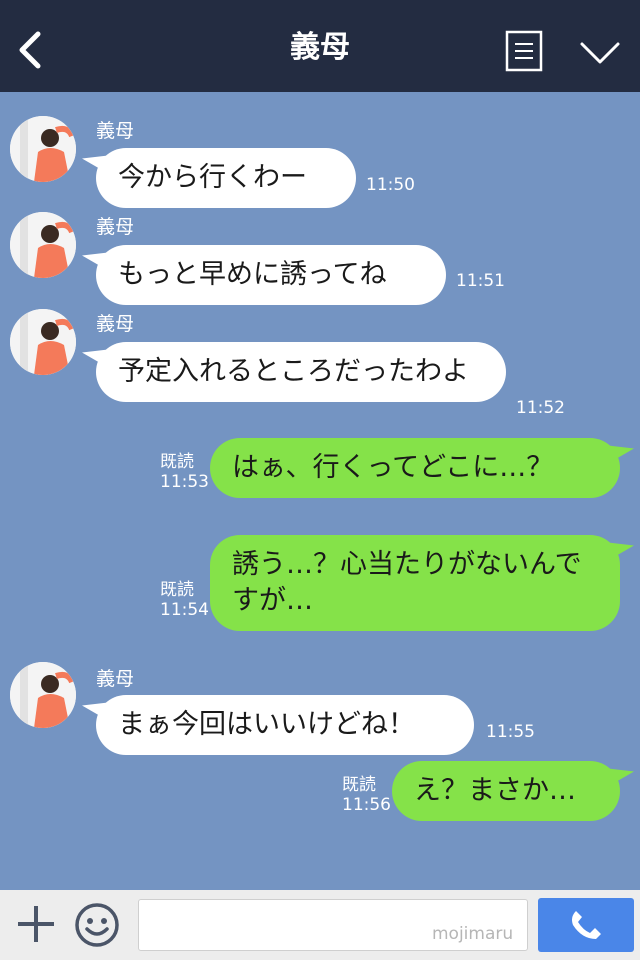 The width and height of the screenshot is (640, 960). I want to click on menu-button, so click(524, 52).